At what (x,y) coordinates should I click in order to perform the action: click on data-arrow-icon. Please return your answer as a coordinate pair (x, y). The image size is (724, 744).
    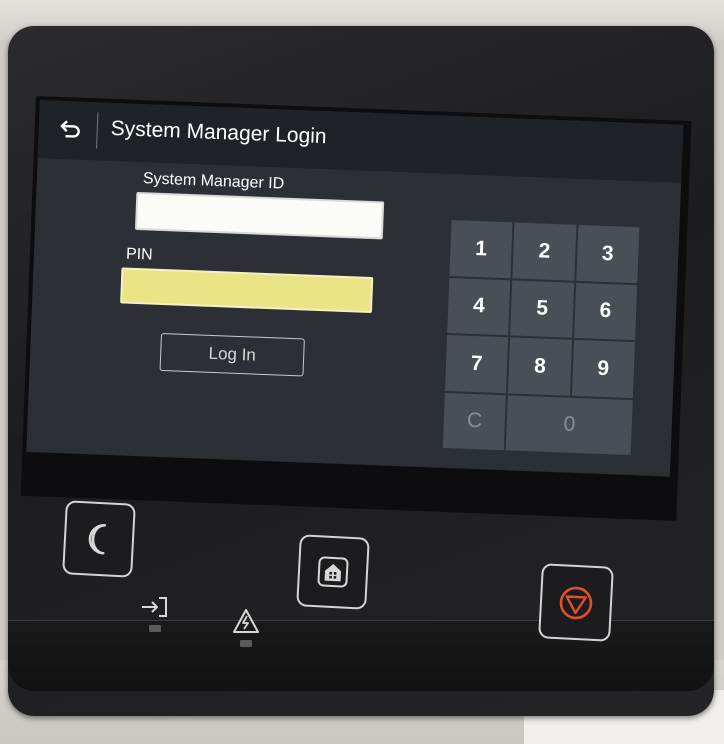
    Looking at the image, I should click on (154, 607).